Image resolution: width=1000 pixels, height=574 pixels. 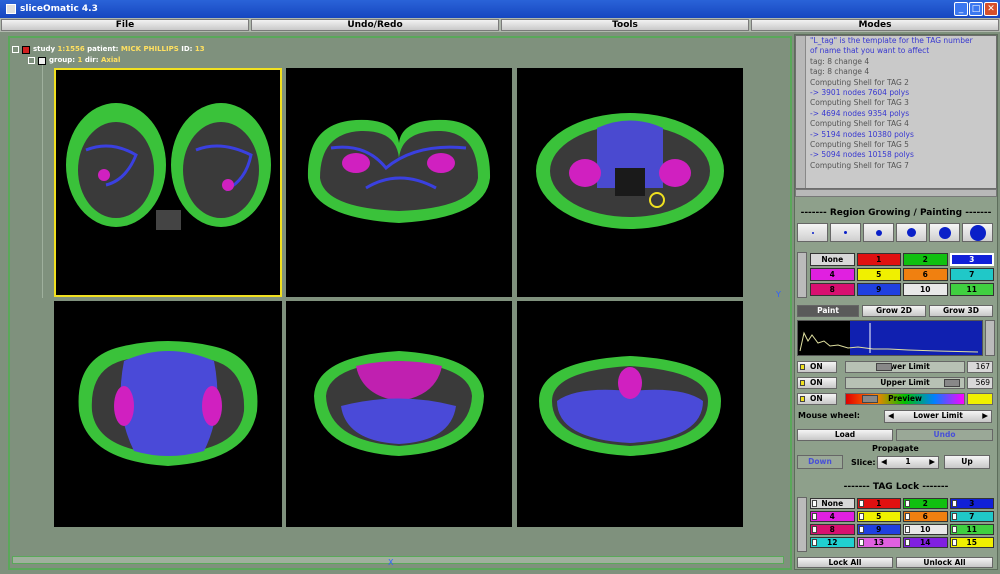 What do you see at coordinates (980, 367) in the screenshot?
I see `lower-limit-value: 167` at bounding box center [980, 367].